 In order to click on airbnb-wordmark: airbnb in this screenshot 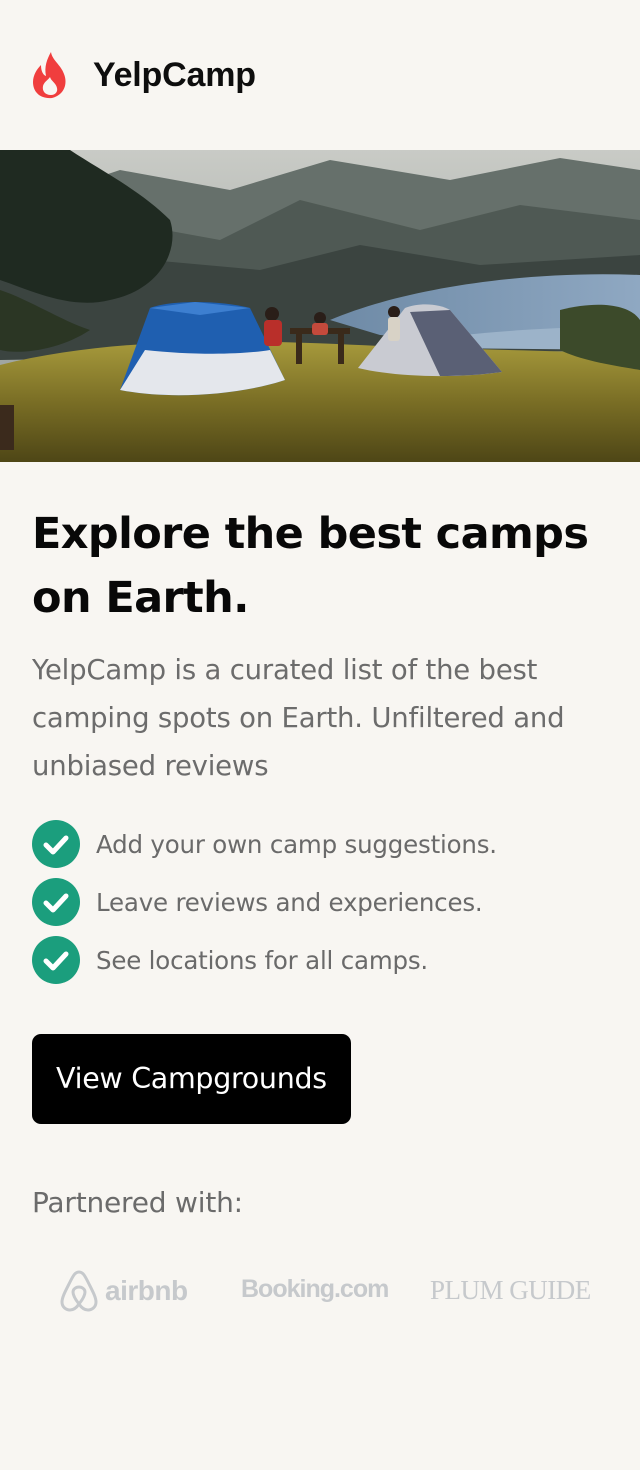, I will do `click(146, 1290)`.